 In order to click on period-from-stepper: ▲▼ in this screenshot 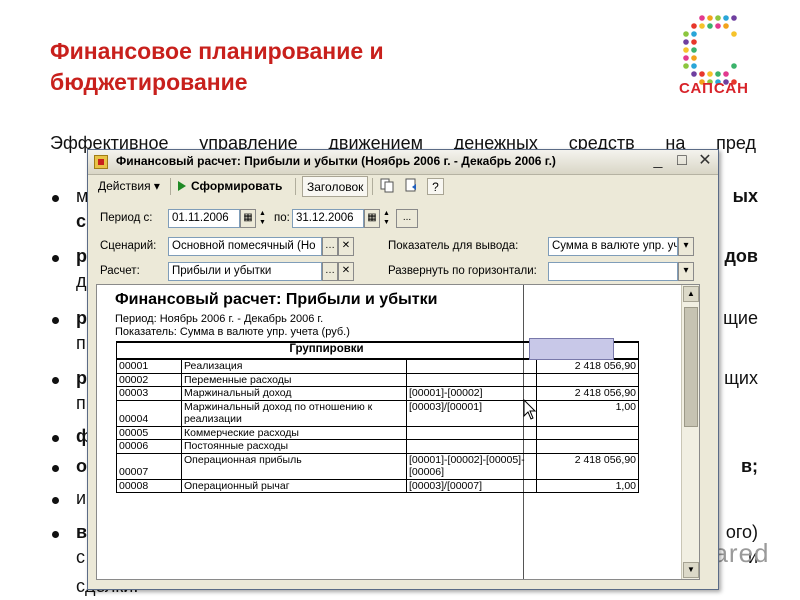, I will do `click(262, 218)`.